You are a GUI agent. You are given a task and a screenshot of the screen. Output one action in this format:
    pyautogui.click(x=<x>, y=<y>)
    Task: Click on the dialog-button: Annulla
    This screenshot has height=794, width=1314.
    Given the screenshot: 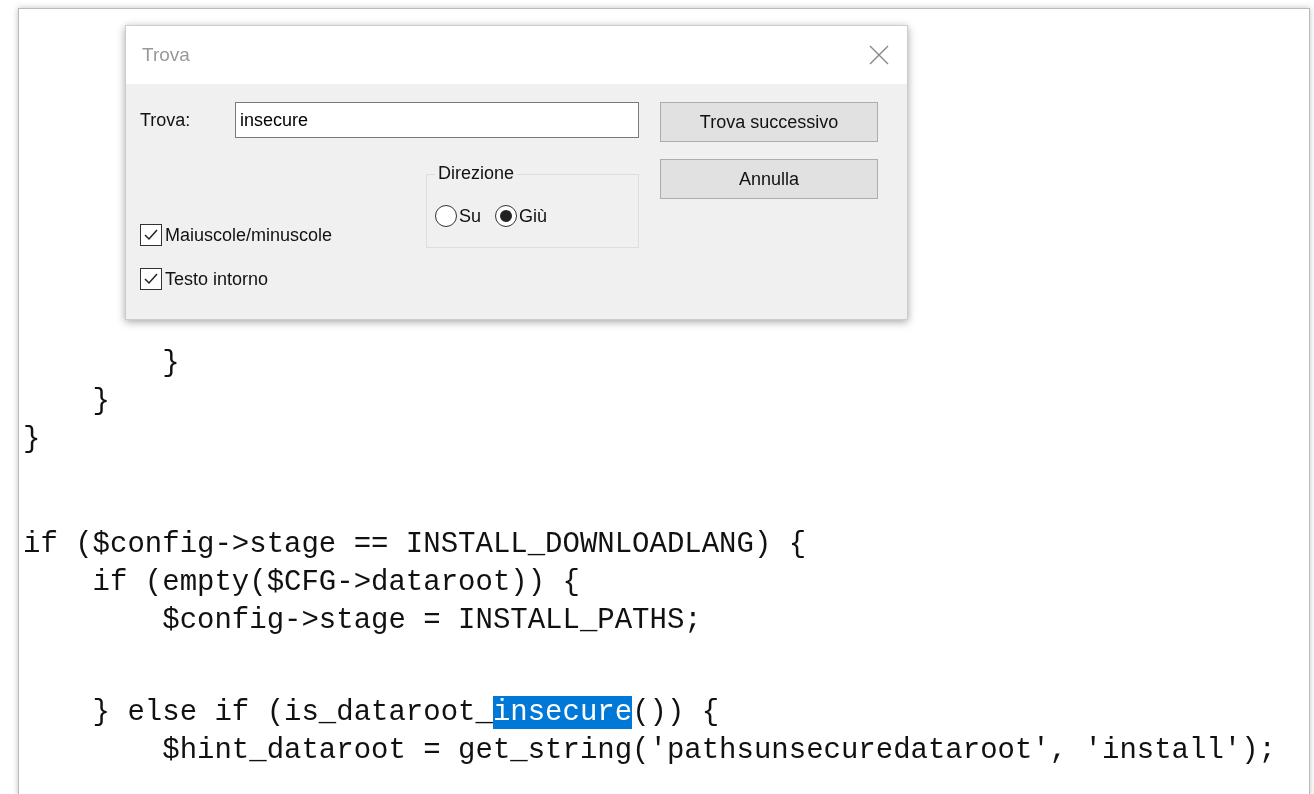 What is the action you would take?
    pyautogui.click(x=769, y=179)
    